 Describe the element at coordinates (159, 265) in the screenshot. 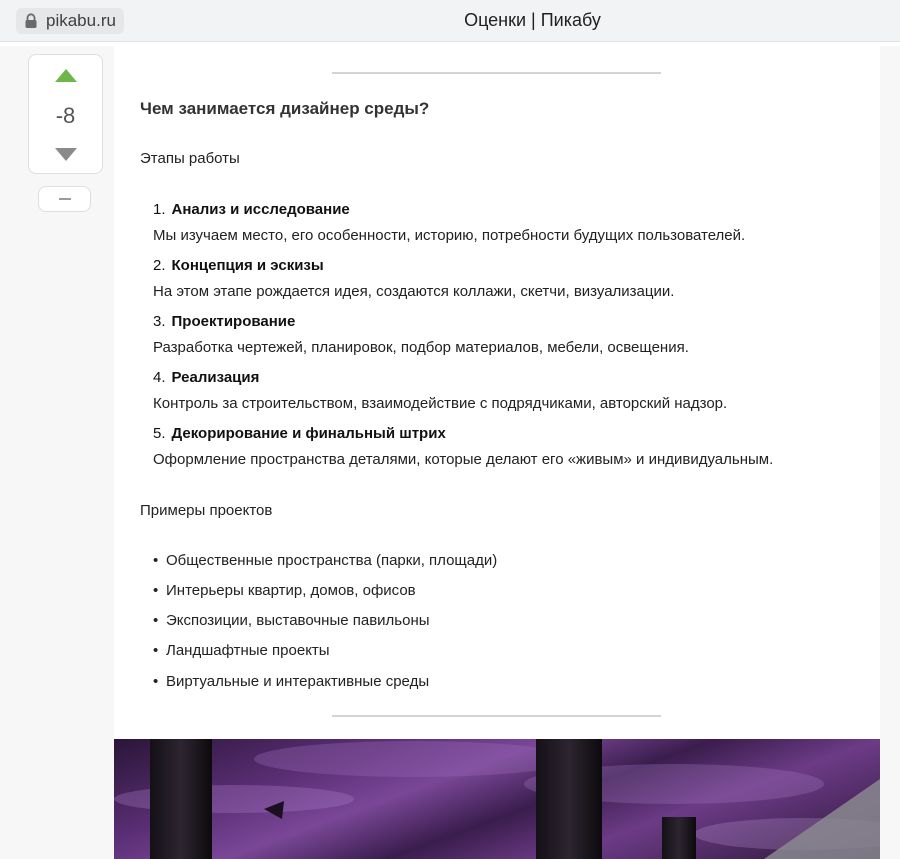

I see `list-number: 2.` at that location.